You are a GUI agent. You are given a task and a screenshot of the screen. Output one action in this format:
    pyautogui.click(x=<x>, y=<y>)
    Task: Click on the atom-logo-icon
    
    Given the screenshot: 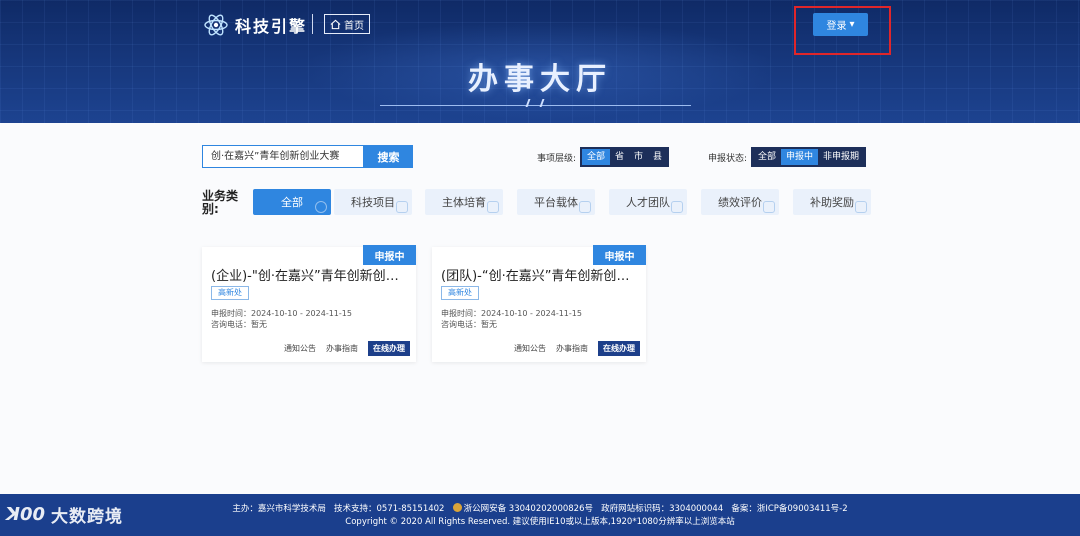 What is the action you would take?
    pyautogui.click(x=216, y=25)
    